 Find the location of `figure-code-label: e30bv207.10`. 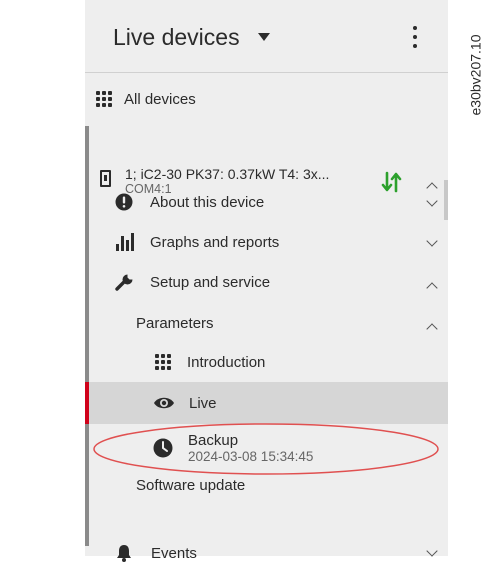

figure-code-label: e30bv207.10 is located at coordinates (475, 75).